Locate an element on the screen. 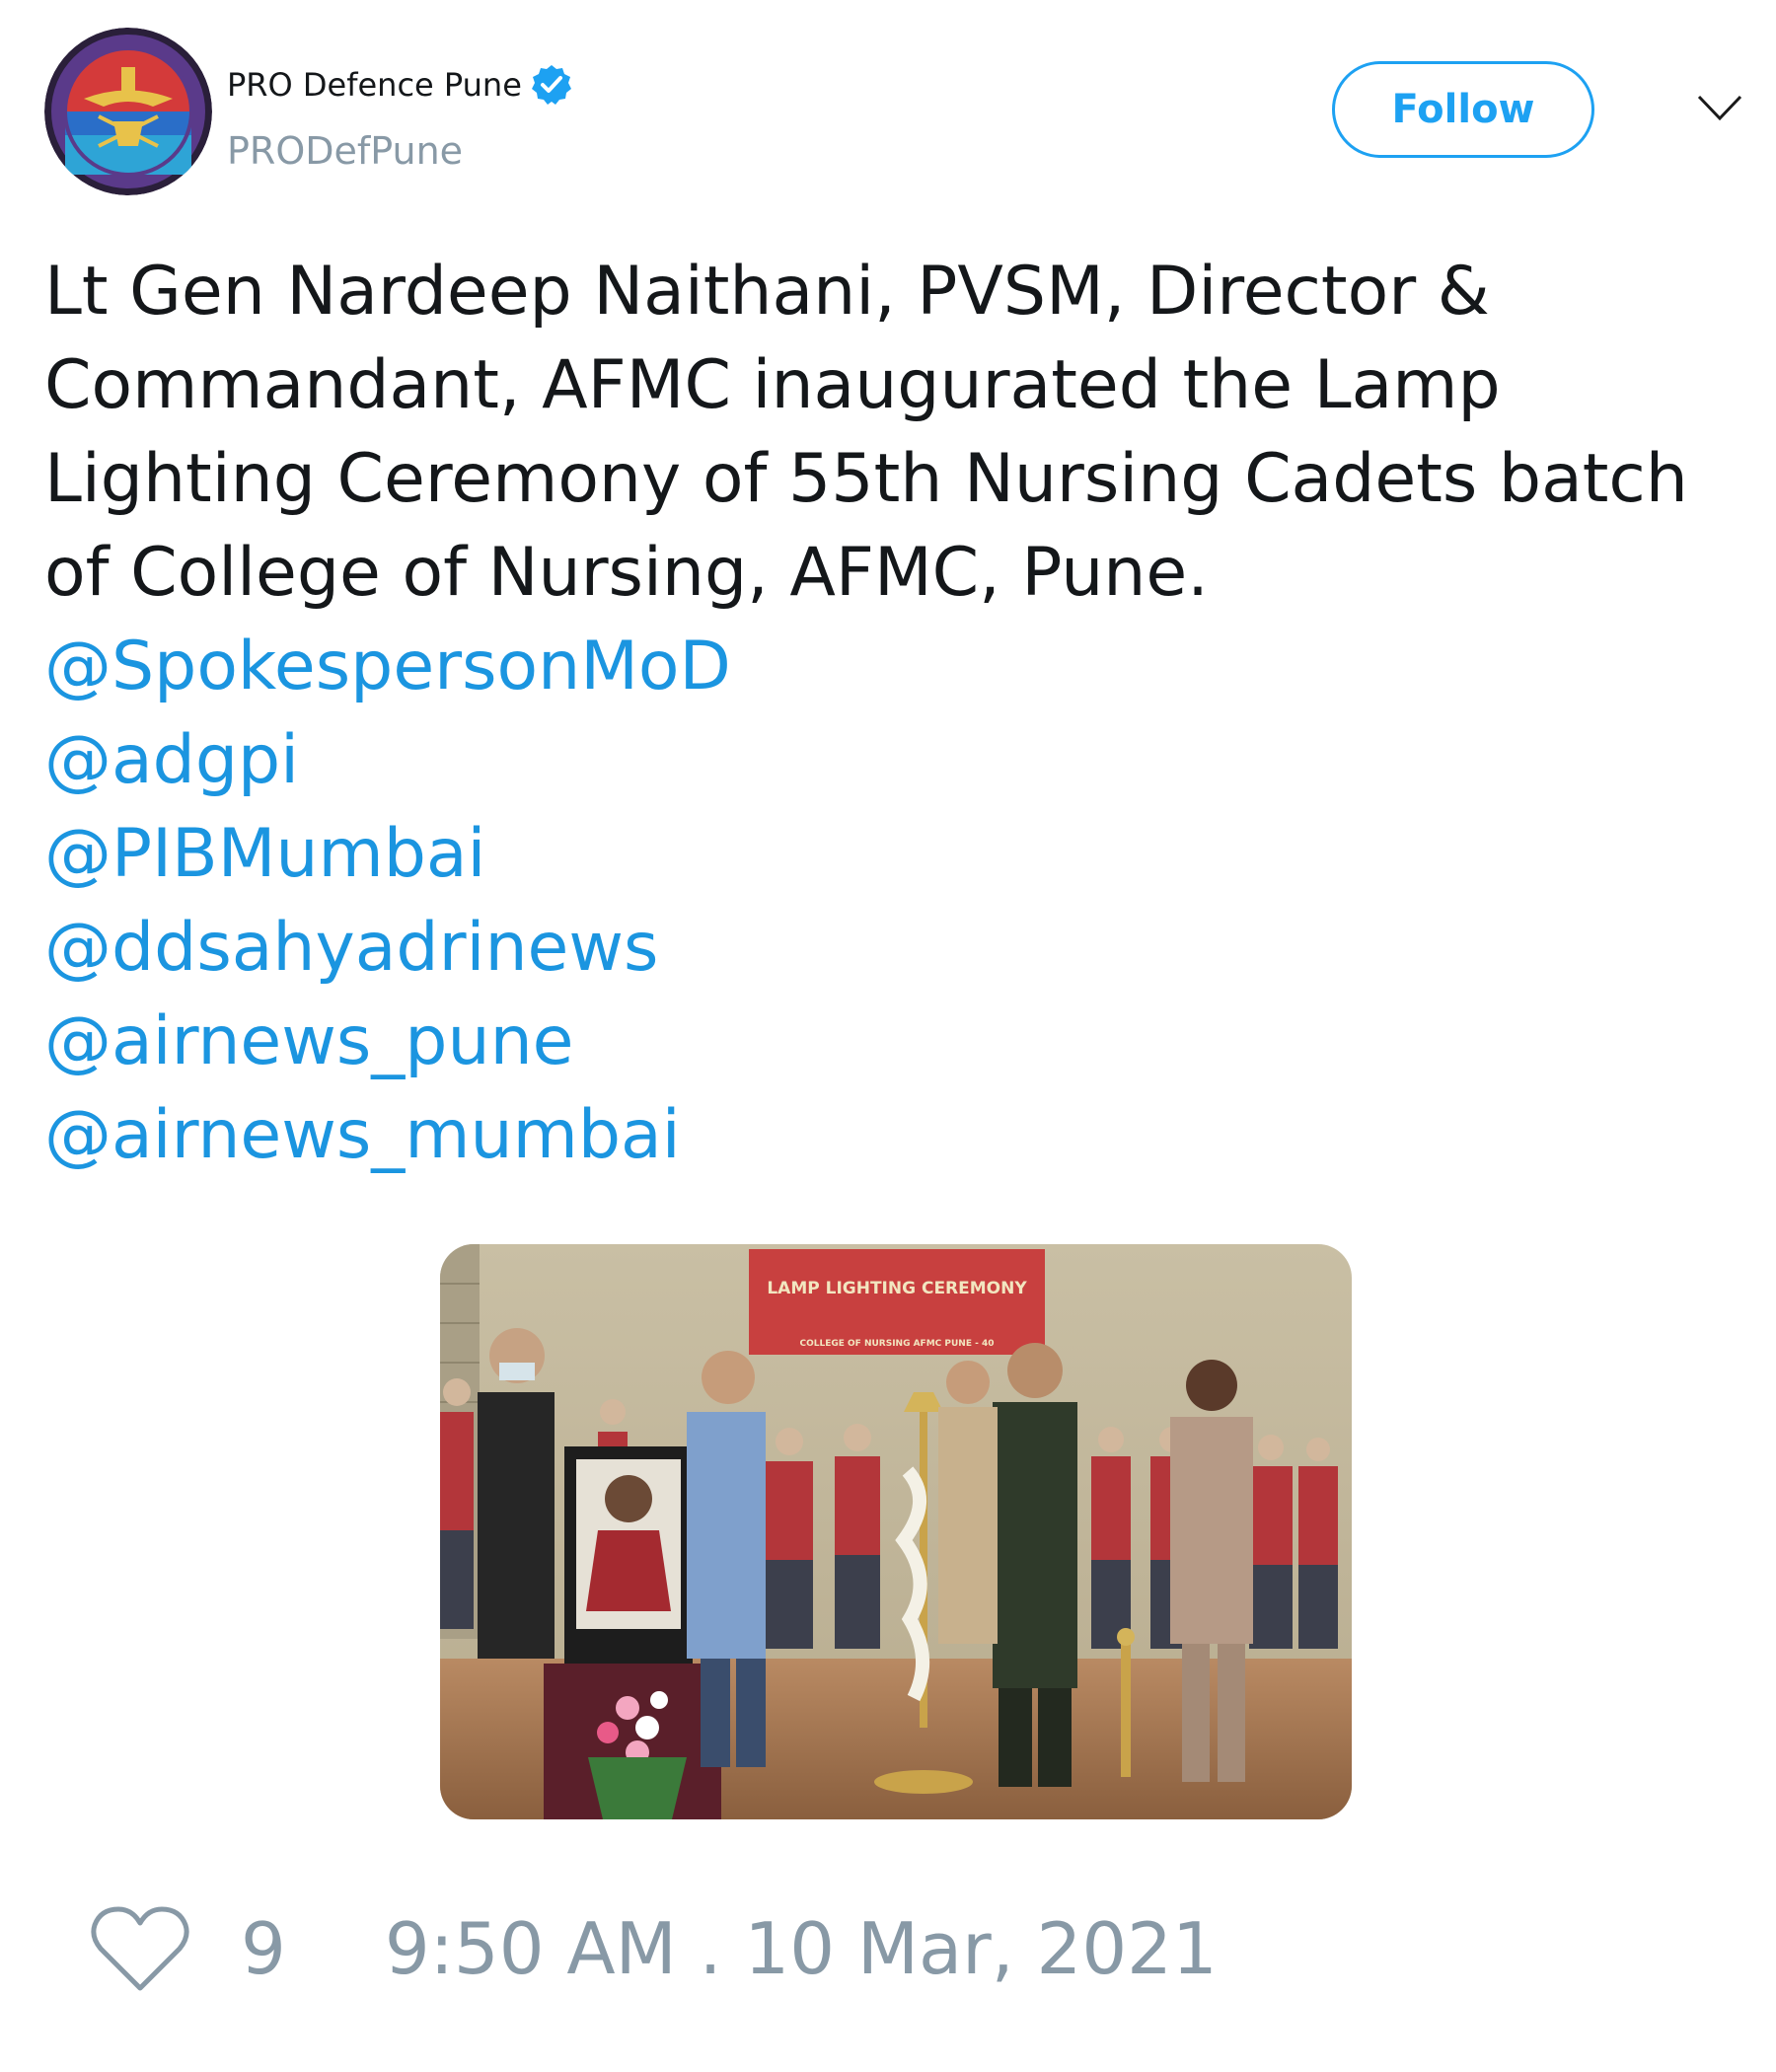 Image resolution: width=1776 pixels, height=2072 pixels. author-handle: PRODefPune is located at coordinates (345, 151).